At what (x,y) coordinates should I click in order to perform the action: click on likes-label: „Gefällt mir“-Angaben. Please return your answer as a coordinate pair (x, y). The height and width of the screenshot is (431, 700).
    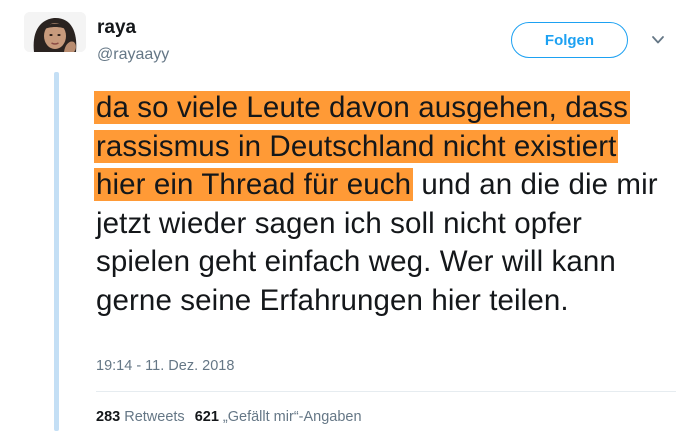
    Looking at the image, I should click on (292, 417).